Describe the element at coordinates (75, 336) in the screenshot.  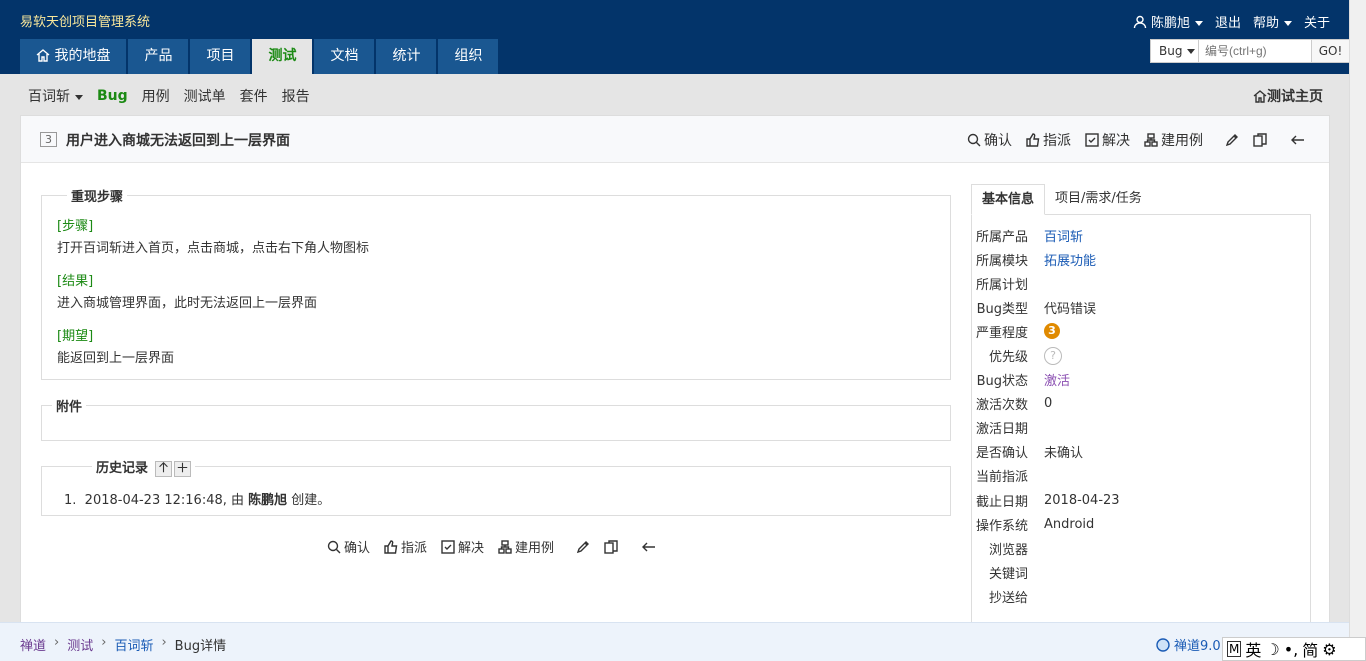
I see `expect-tag: [期望]` at that location.